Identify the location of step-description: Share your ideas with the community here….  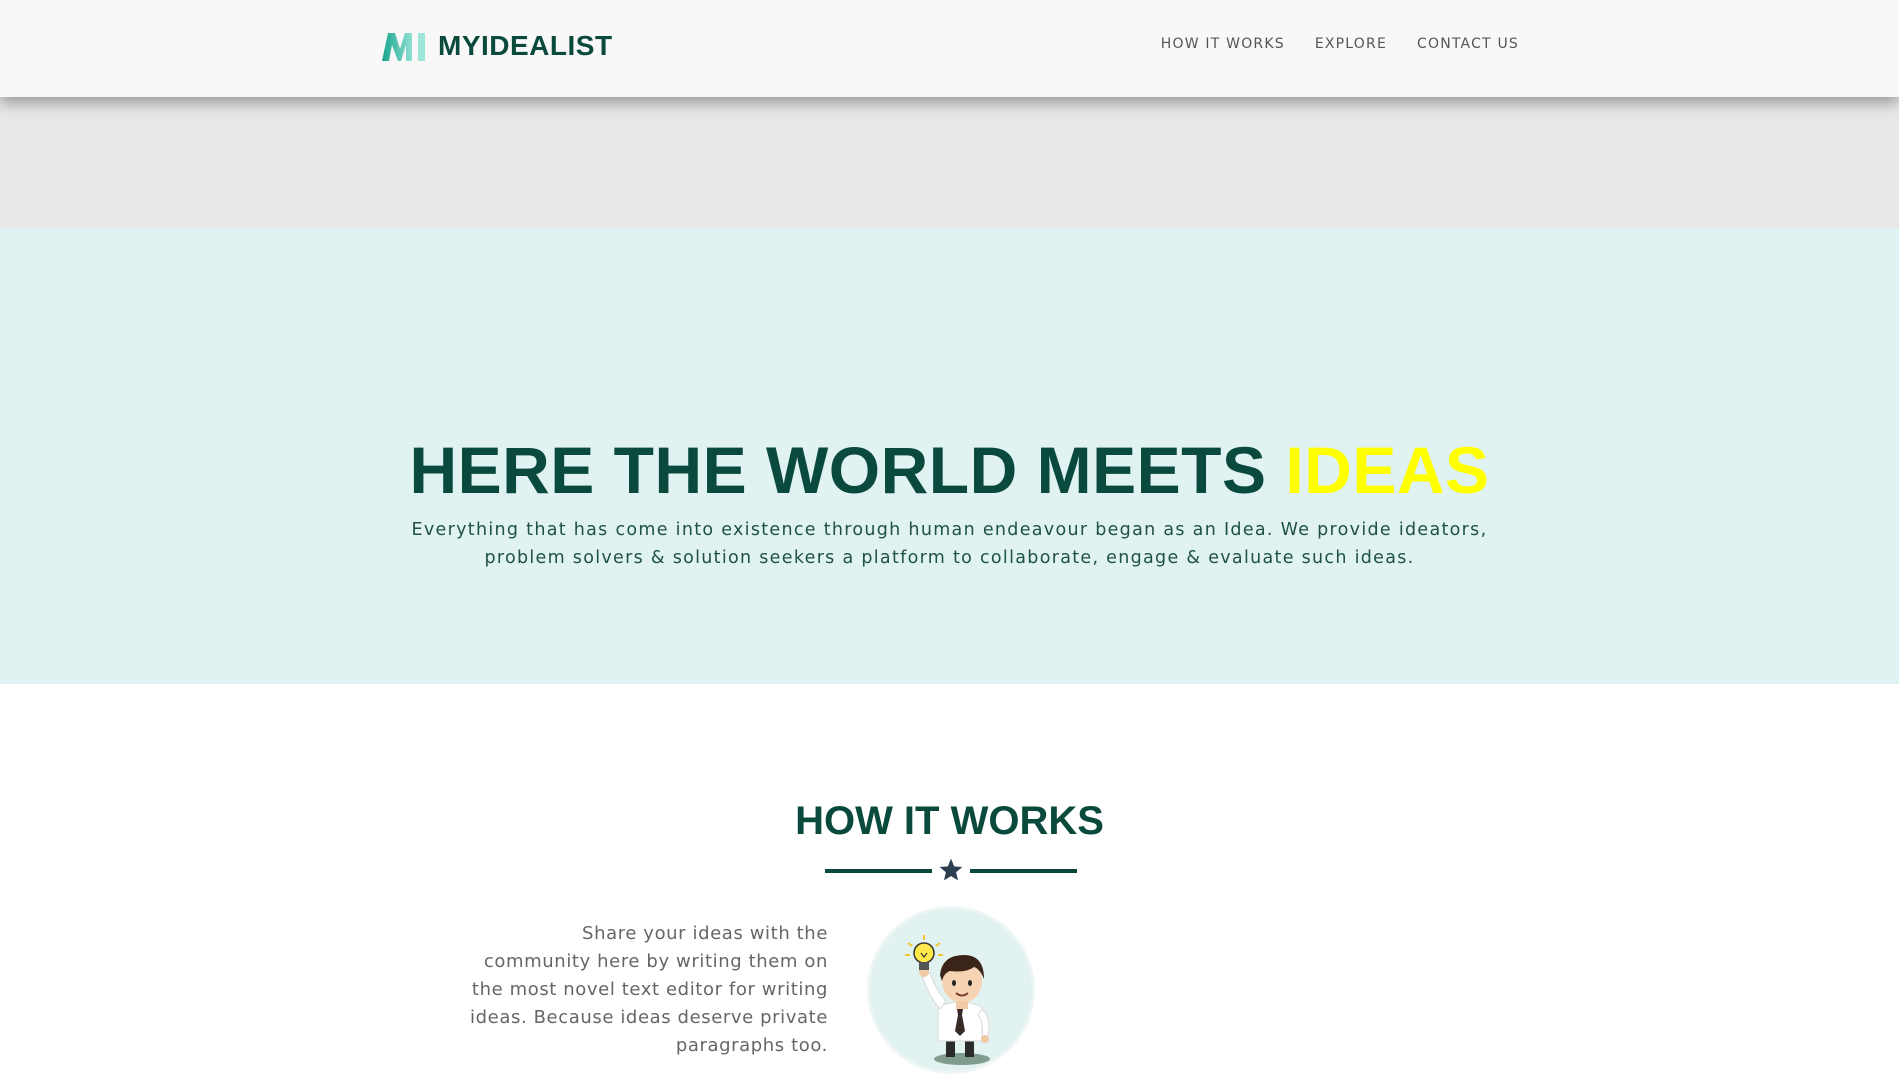
(649, 989).